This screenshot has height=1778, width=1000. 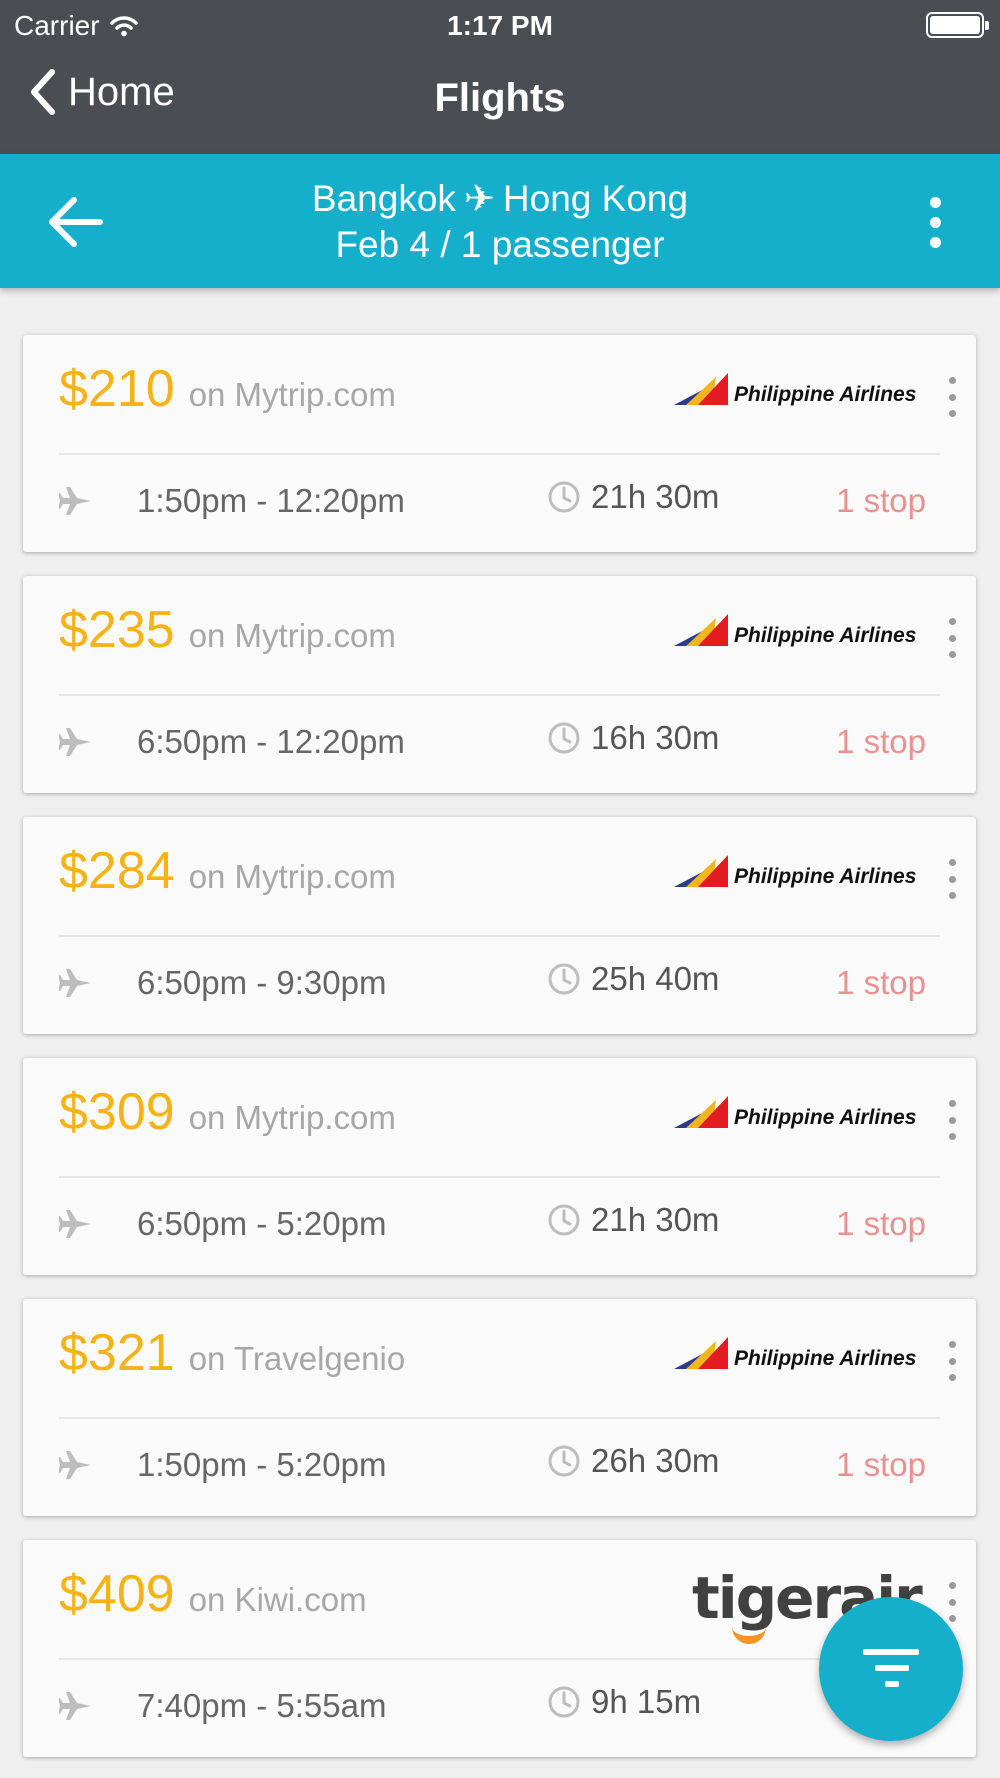 What do you see at coordinates (935, 222) in the screenshot?
I see `more-options-button` at bounding box center [935, 222].